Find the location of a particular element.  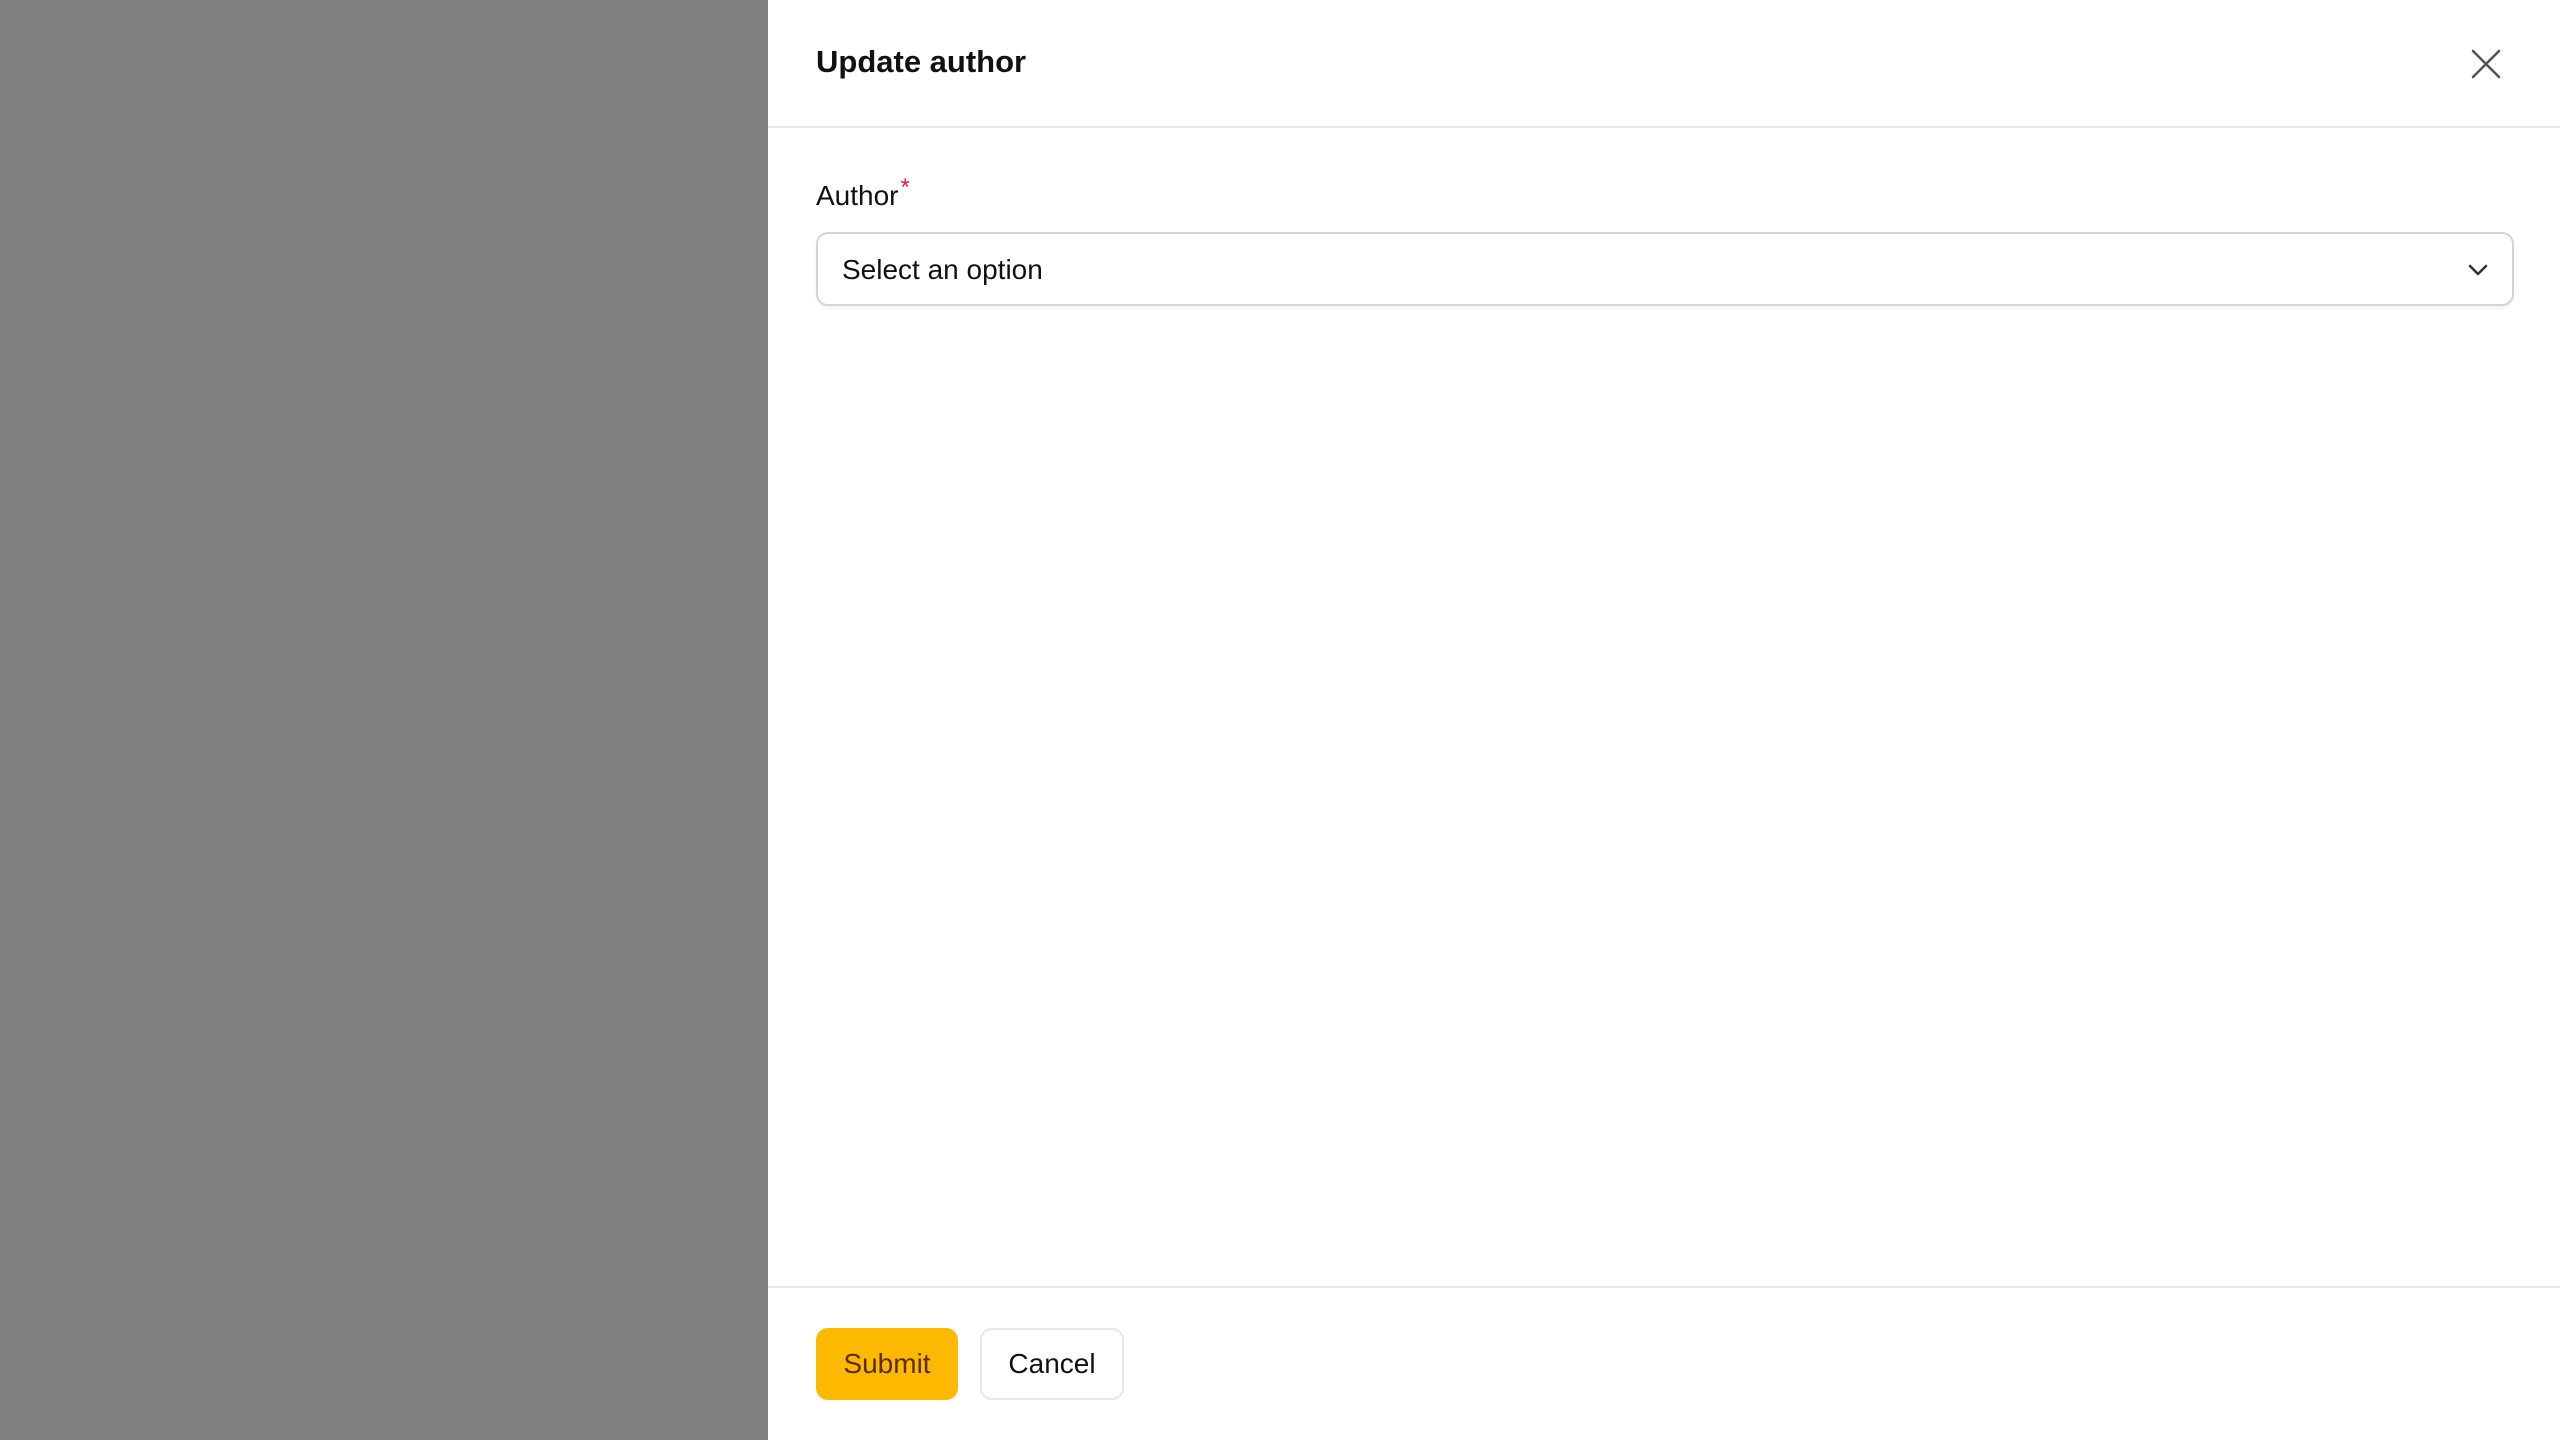

chevron-down-icon is located at coordinates (2478, 270).